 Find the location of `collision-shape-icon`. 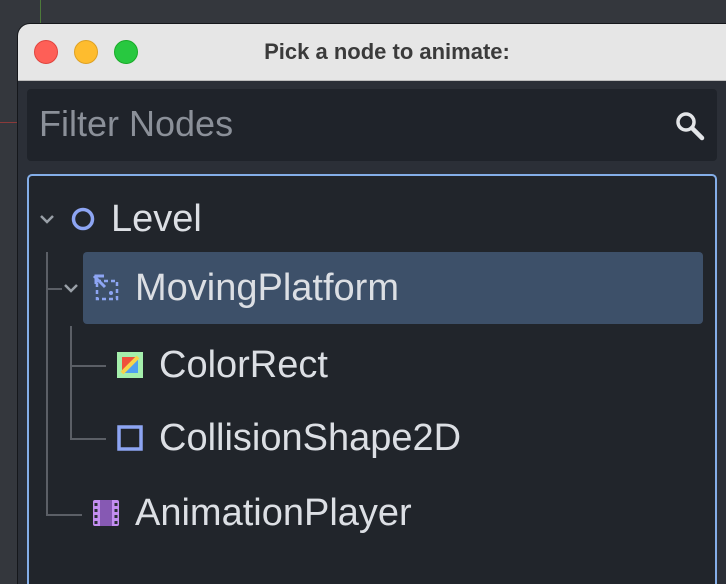

collision-shape-icon is located at coordinates (130, 438).